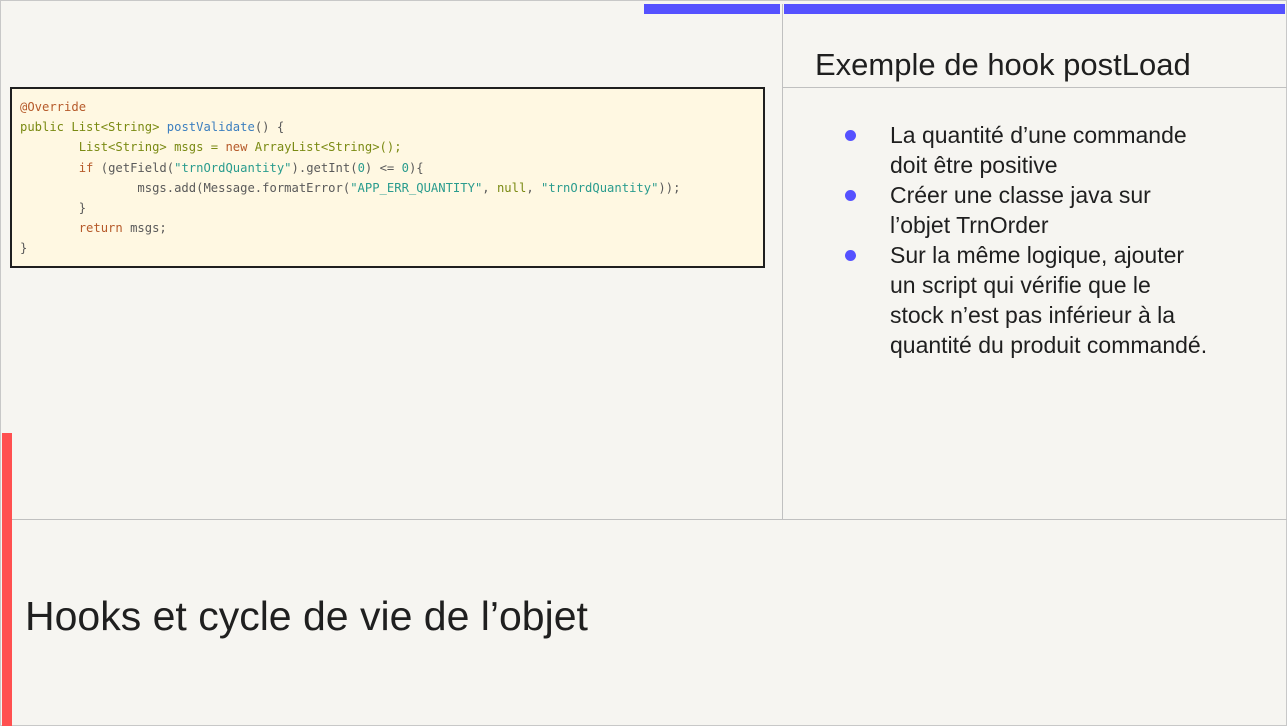  Describe the element at coordinates (1003, 64) in the screenshot. I see `section-title: Exemple de hook postLoad` at that location.